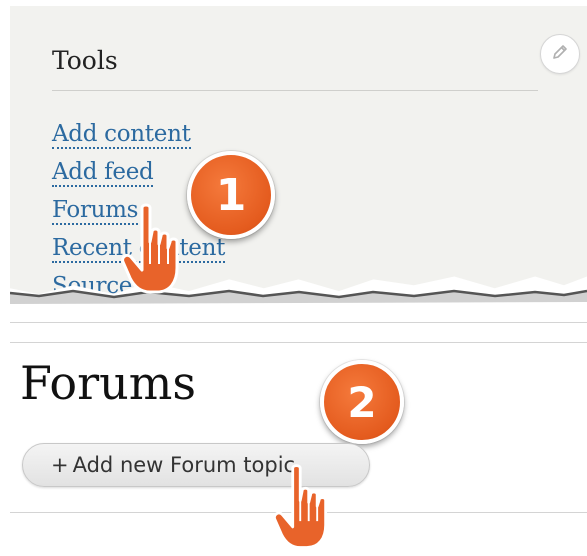  I want to click on add-content-link: Add content, so click(121, 135).